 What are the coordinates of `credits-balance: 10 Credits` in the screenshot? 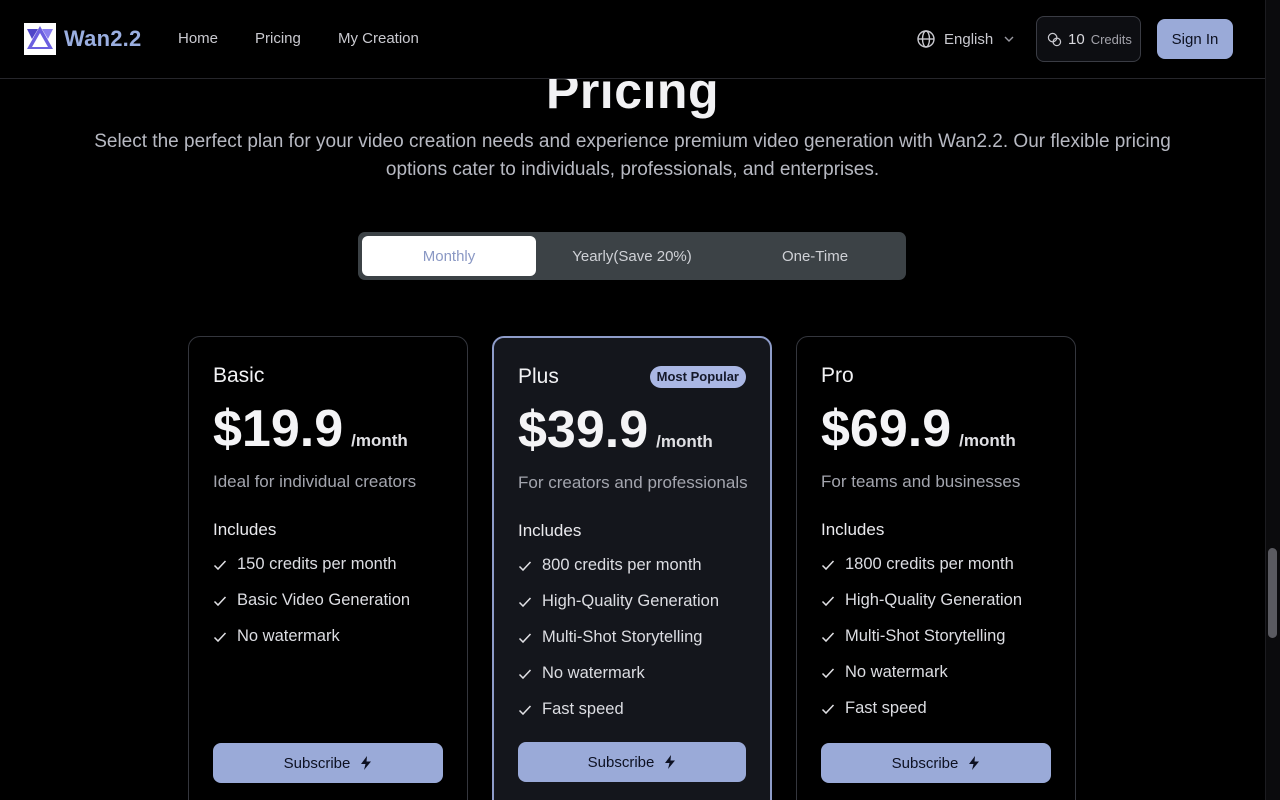 It's located at (1088, 39).